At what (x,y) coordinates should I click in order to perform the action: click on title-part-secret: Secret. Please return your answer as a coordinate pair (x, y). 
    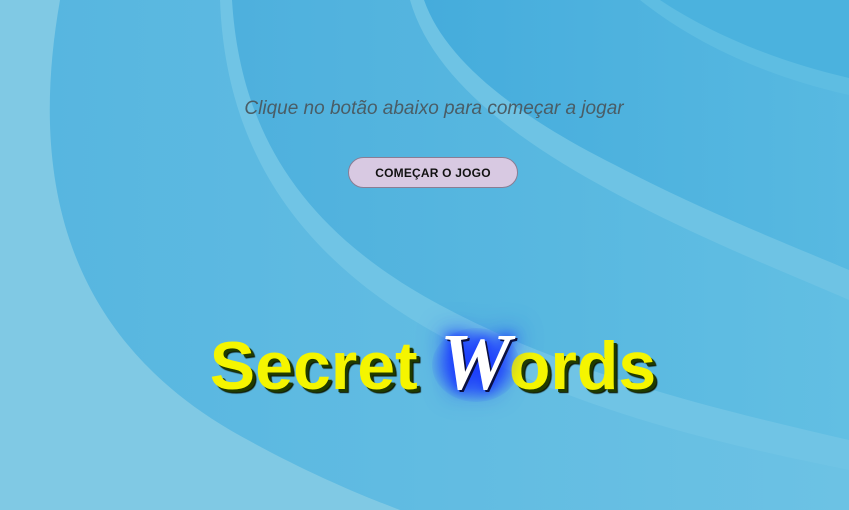
    Looking at the image, I should click on (313, 366).